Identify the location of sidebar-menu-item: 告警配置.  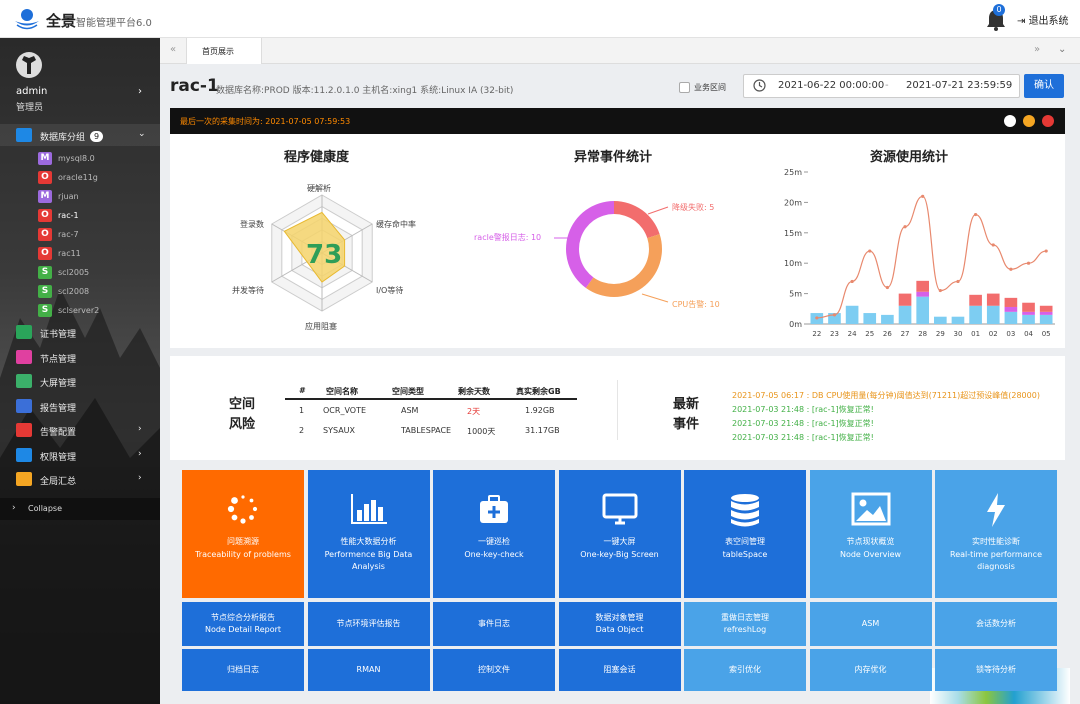
(58, 431).